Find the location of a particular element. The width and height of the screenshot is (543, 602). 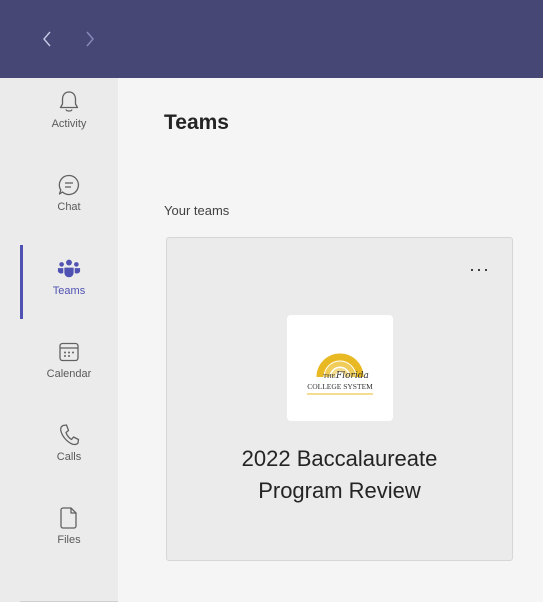

rail-item-teams: Teams is located at coordinates (69, 286).